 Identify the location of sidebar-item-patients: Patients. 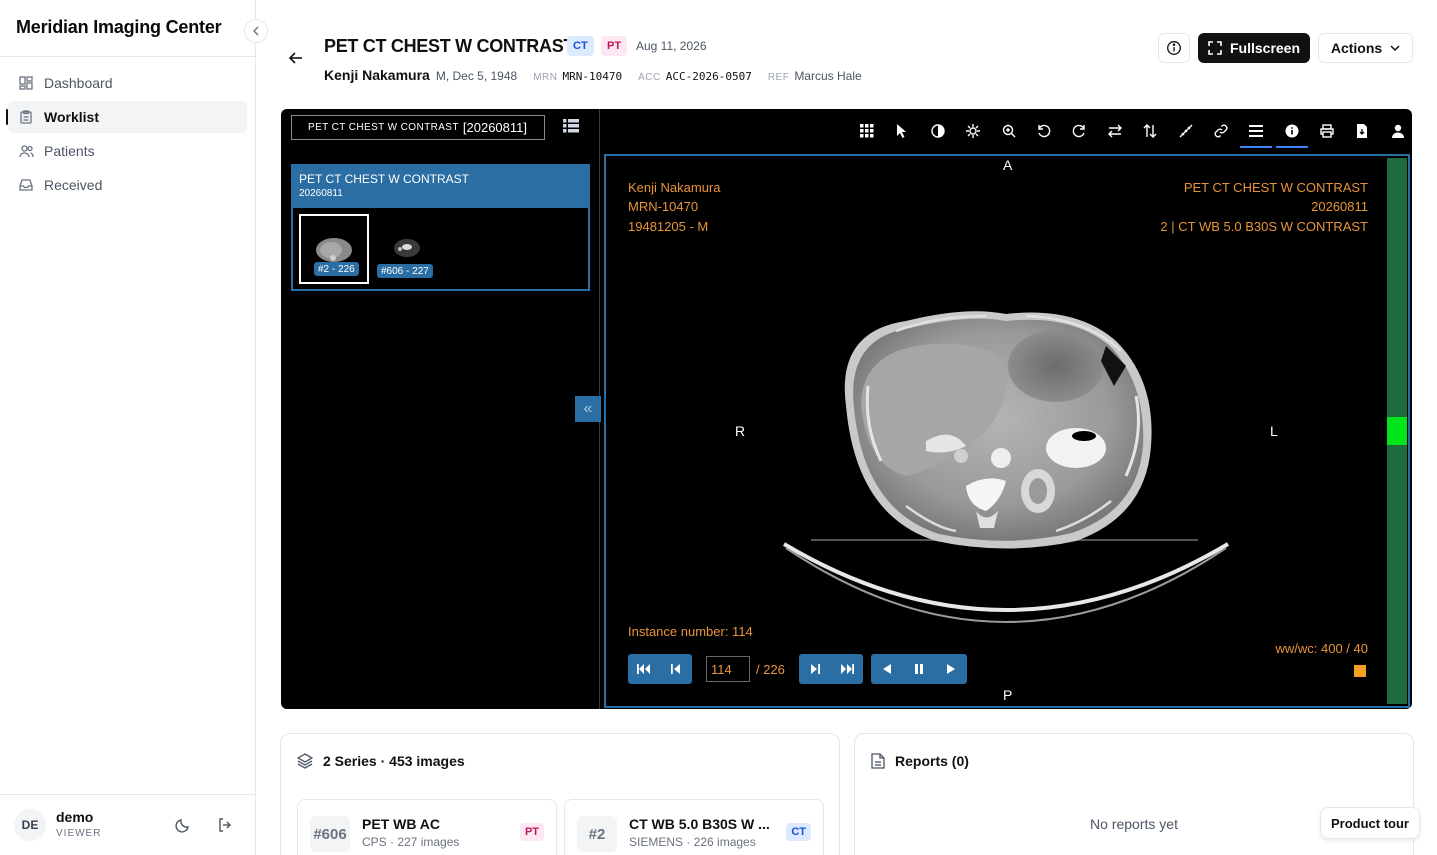
(127, 151).